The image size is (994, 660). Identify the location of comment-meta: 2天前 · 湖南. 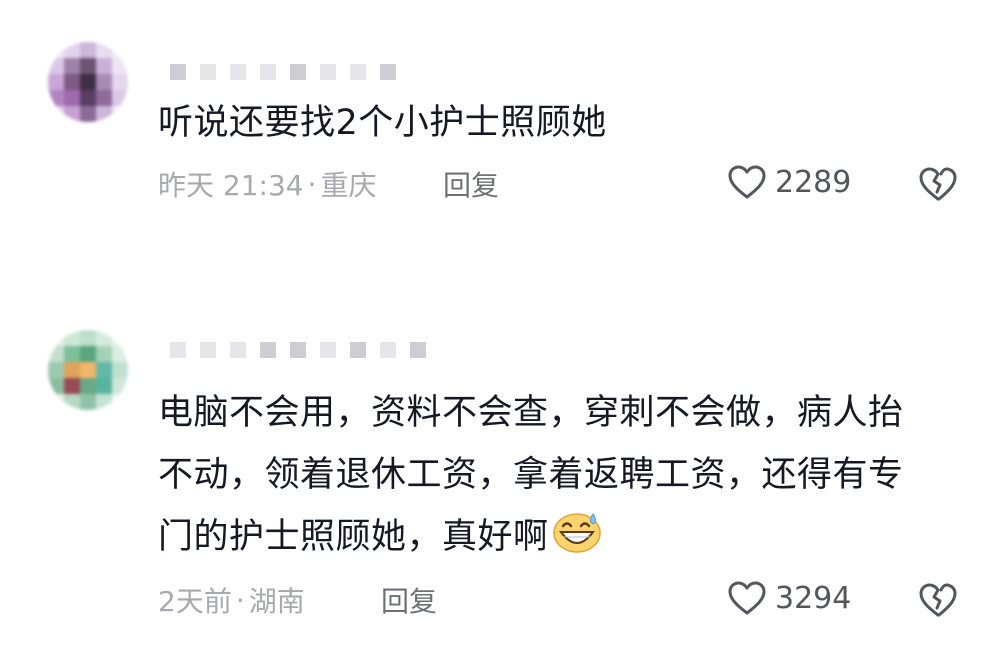
(231, 600).